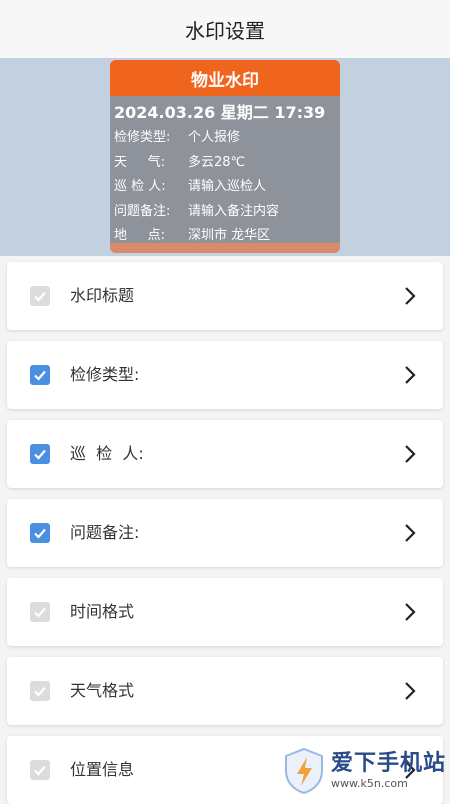 Image resolution: width=450 pixels, height=804 pixels. What do you see at coordinates (105, 374) in the screenshot?
I see `setting-label: 检修类型:` at bounding box center [105, 374].